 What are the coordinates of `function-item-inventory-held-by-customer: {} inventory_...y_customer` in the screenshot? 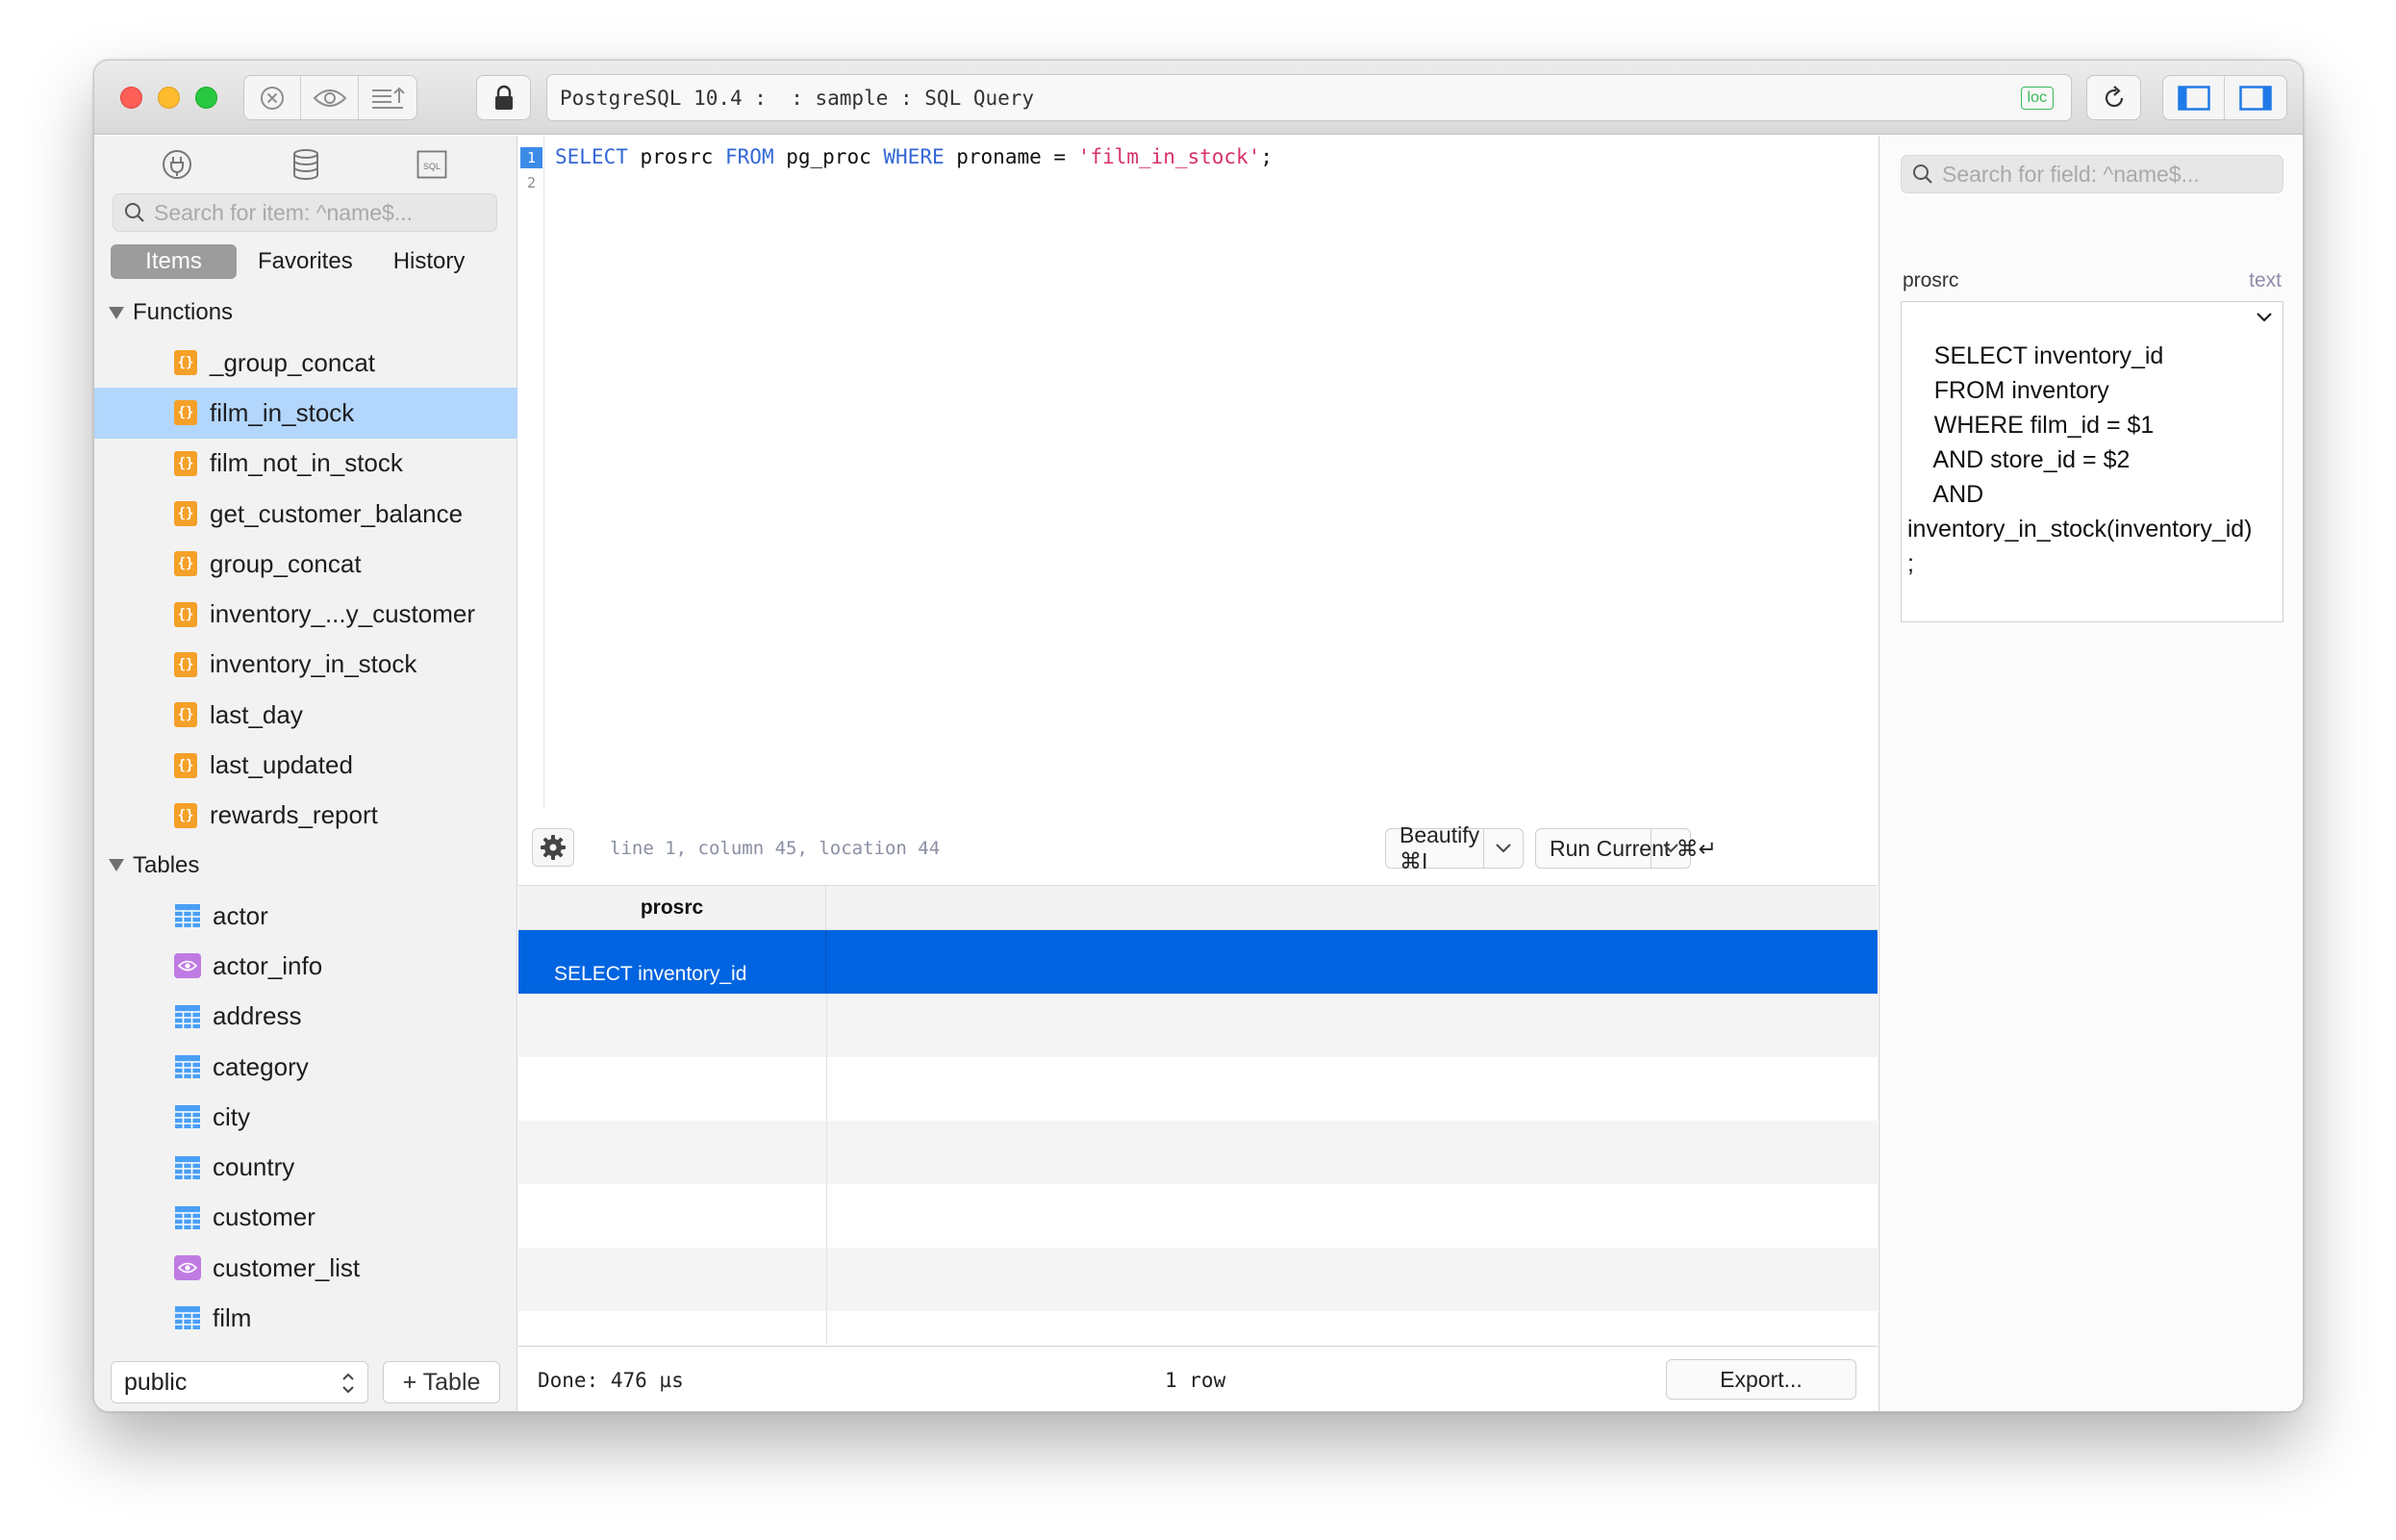 It's located at (305, 614).